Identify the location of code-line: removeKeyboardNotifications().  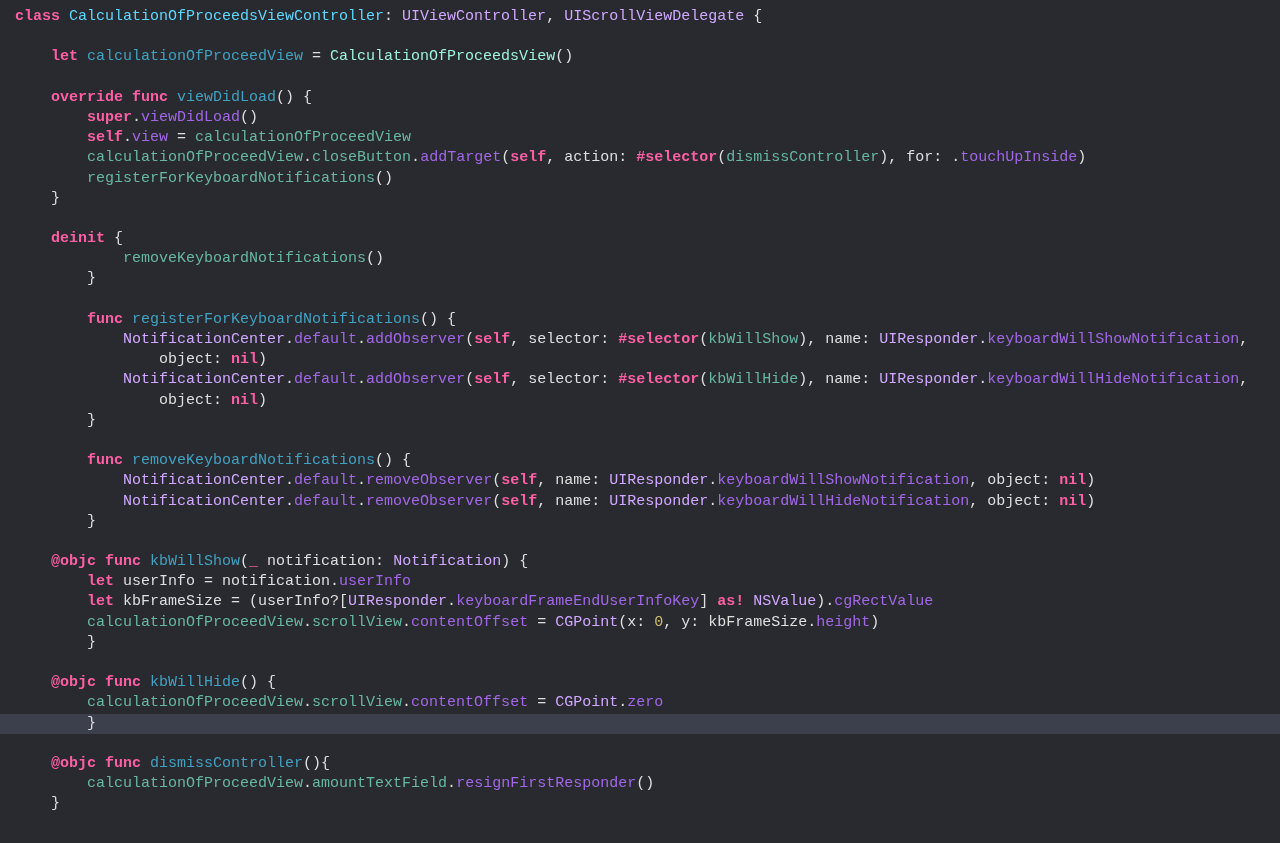
(254, 259).